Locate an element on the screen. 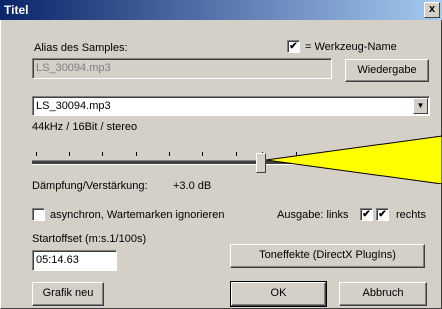 This screenshot has width=442, height=309. alias-label: Alias des Samples: is located at coordinates (81, 48).